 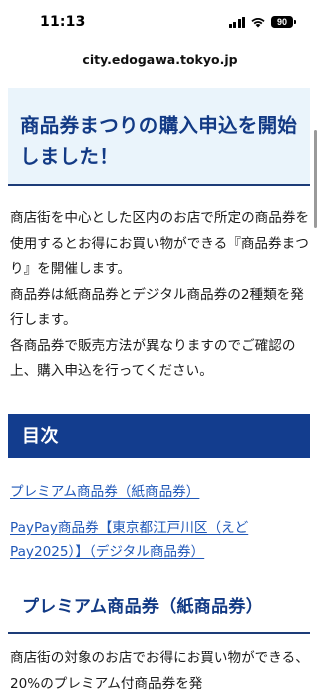 What do you see at coordinates (160, 540) in the screenshot?
I see `toc-link-paypay-voucher: PayPay商品券【東京都江戸川区（えどPay2025）】（デジタル商品券）` at bounding box center [160, 540].